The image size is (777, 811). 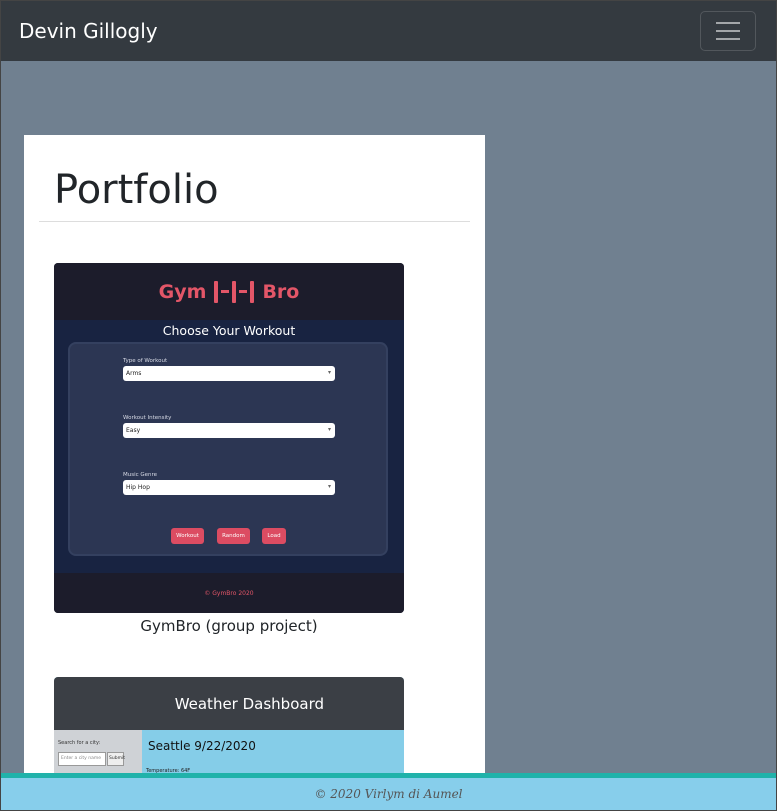 What do you see at coordinates (140, 475) in the screenshot?
I see `field-label: Music Genre` at bounding box center [140, 475].